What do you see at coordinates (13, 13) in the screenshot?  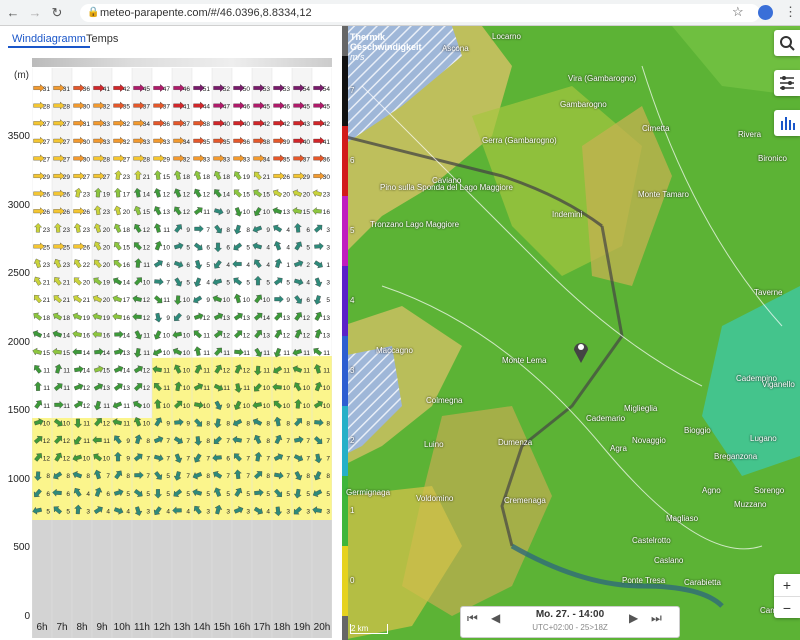 I see `back-icon: ←` at bounding box center [13, 13].